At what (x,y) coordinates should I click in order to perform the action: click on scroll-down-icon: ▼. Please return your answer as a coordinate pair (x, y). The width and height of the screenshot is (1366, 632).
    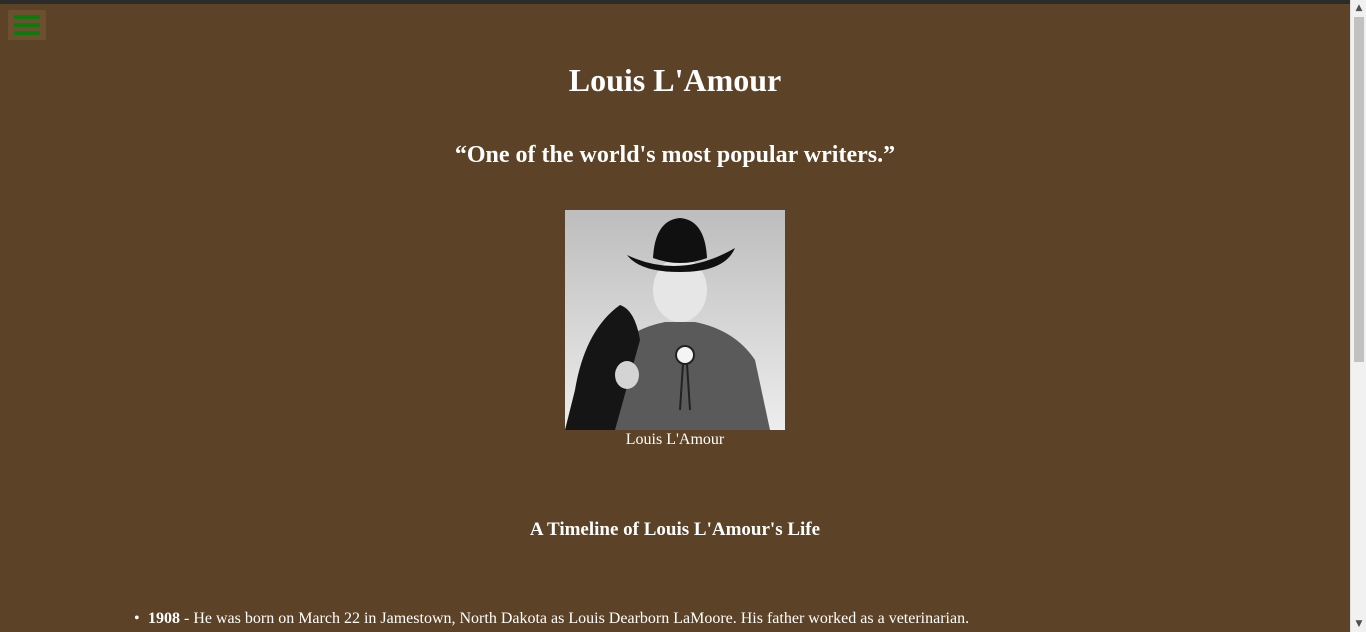
    Looking at the image, I should click on (1358, 624).